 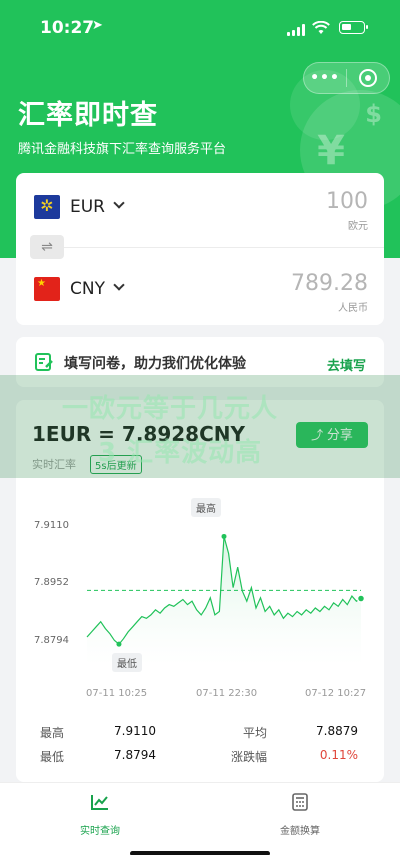 I want to click on stat-high-value: 7.9110, so click(x=135, y=731).